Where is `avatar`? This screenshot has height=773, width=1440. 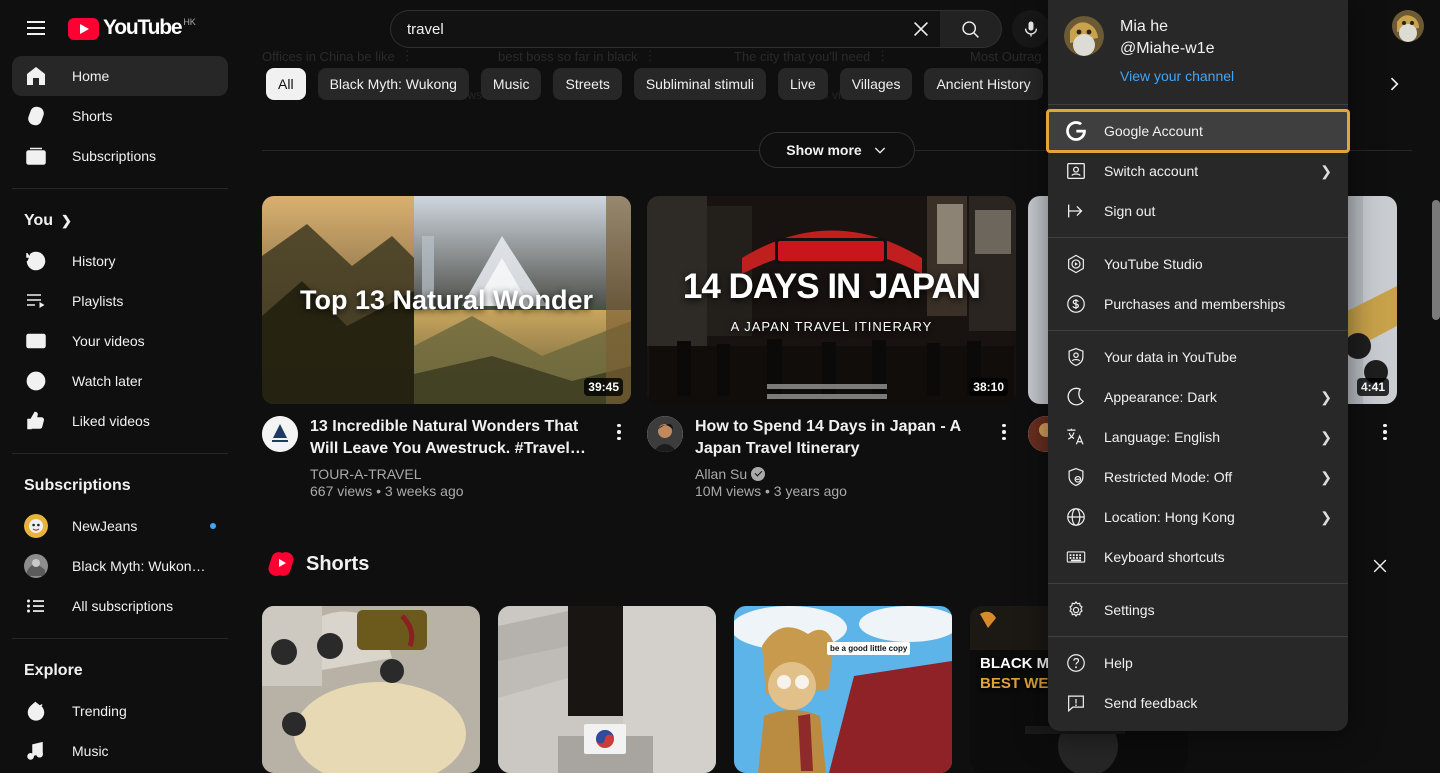
avatar is located at coordinates (36, 526).